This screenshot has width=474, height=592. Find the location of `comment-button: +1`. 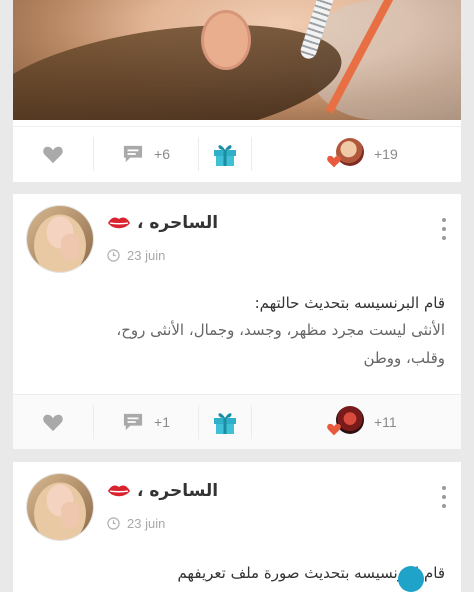

comment-button: +1 is located at coordinates (145, 422).